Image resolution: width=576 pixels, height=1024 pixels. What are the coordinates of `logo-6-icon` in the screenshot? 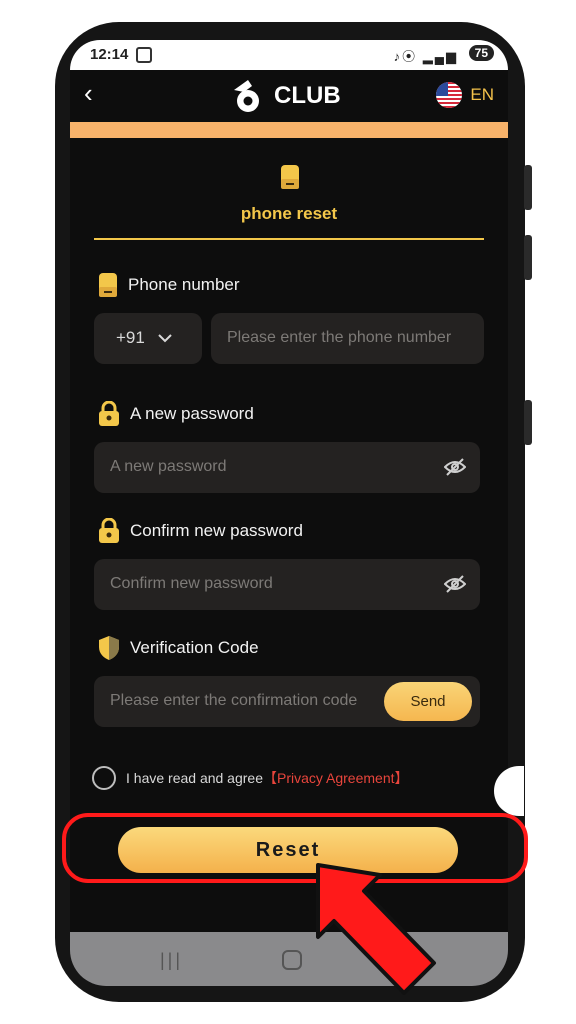 It's located at (246, 96).